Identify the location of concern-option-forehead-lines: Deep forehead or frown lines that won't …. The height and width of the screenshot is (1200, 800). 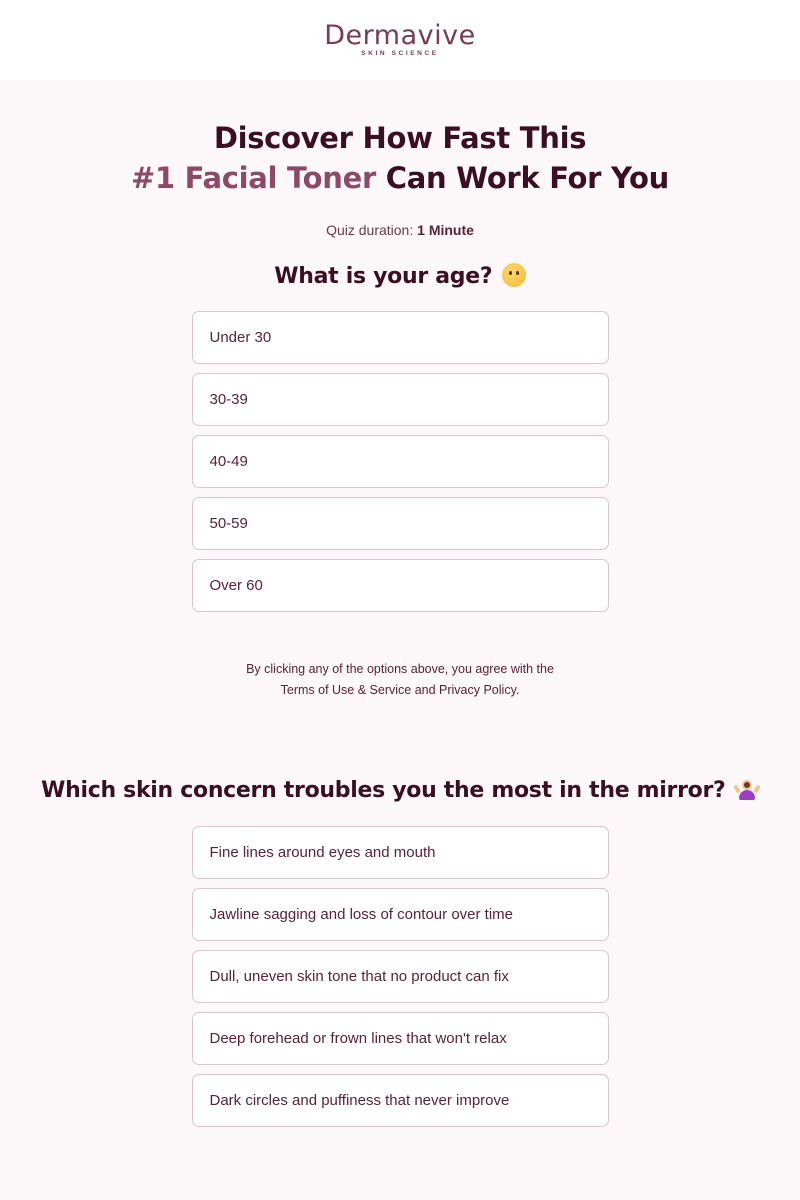
(400, 1038).